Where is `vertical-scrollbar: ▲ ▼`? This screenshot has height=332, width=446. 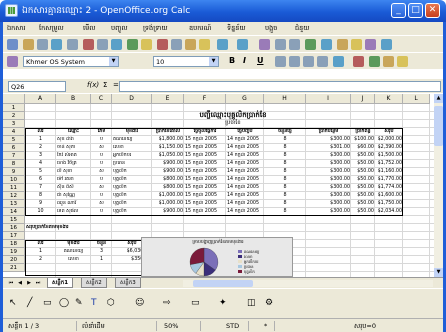 vertical-scrollbar: ▲ ▼ is located at coordinates (438, 185).